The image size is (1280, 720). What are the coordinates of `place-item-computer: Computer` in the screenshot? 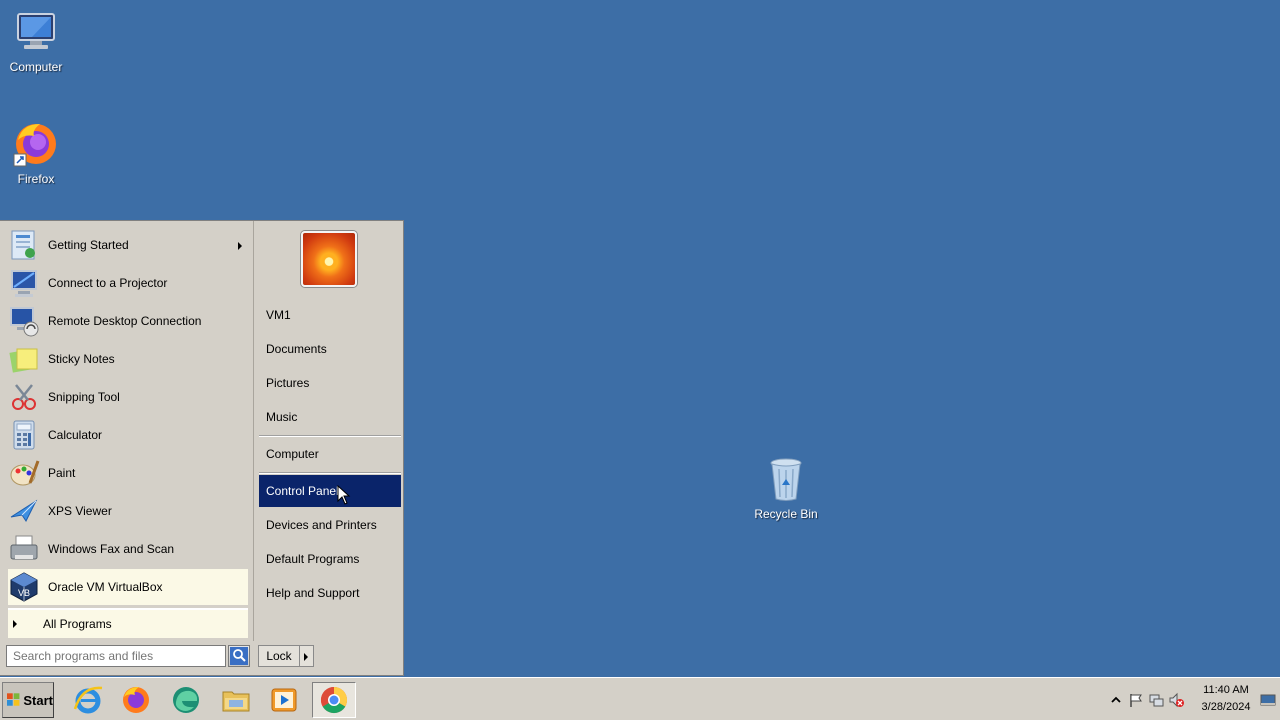 It's located at (330, 454).